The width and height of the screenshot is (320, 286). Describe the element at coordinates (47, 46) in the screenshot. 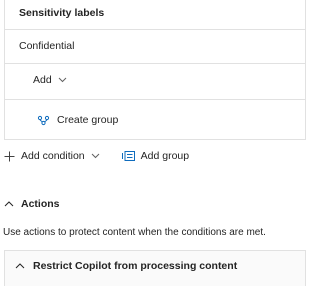

I see `sensitivity-label-value: Confidential` at that location.